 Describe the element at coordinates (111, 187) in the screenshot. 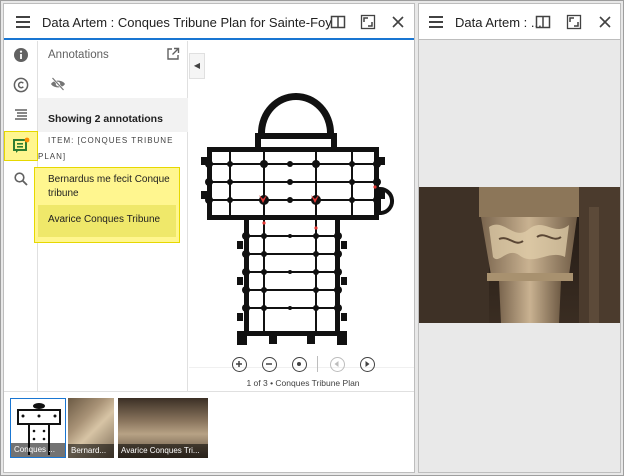

I see `annotation-item: Bernardus me fecit Conque tribune` at that location.